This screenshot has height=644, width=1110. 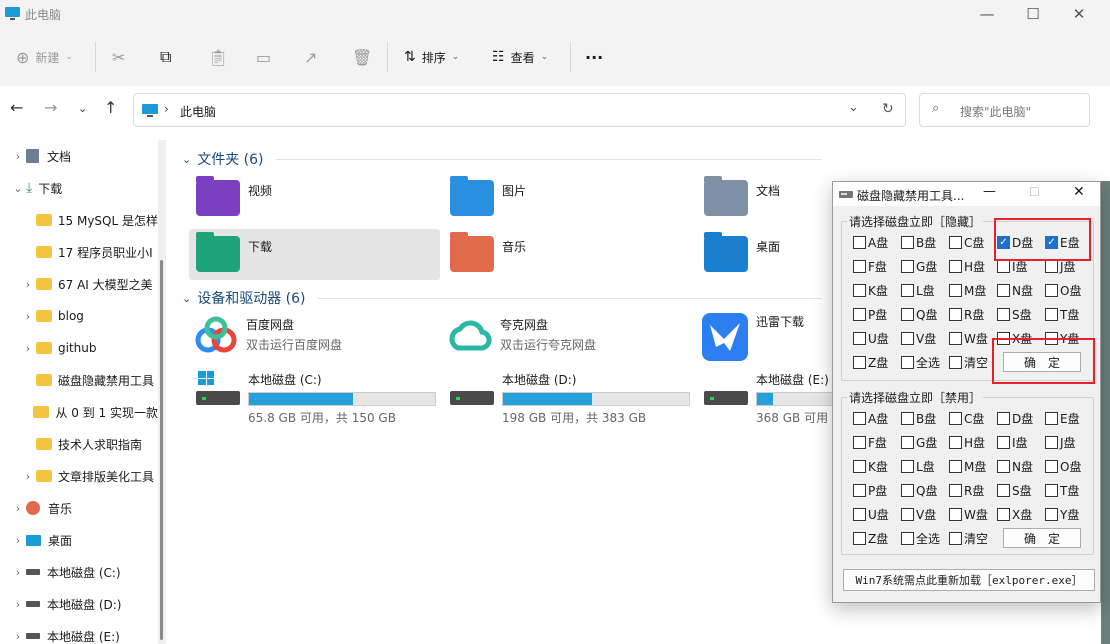 I want to click on disable-checkbox: W盘, so click(x=968, y=514).